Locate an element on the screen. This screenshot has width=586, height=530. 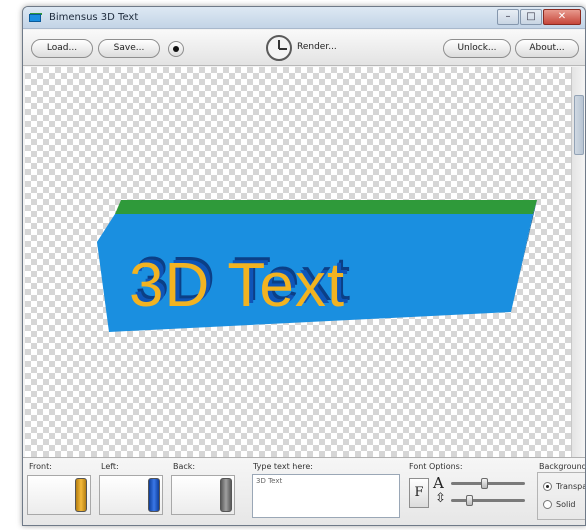
extrude-depth-slider-knob is located at coordinates (469, 500).